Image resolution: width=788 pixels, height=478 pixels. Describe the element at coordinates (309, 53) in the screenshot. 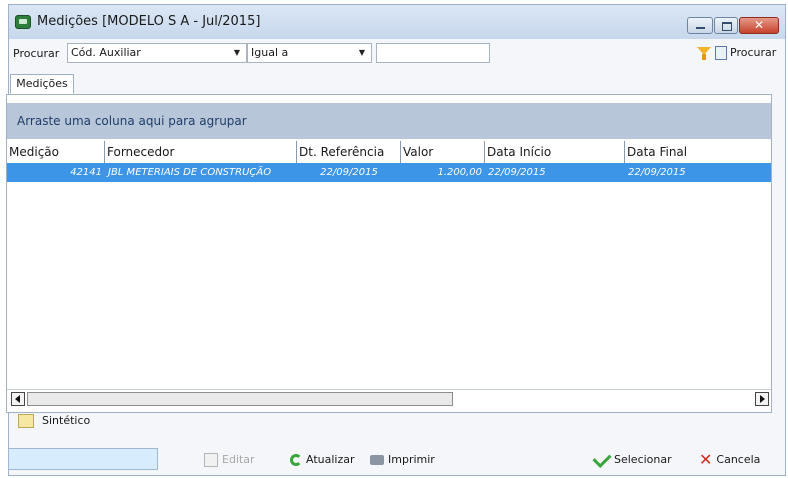

I see `search-condition-select: Igual a ▼` at that location.